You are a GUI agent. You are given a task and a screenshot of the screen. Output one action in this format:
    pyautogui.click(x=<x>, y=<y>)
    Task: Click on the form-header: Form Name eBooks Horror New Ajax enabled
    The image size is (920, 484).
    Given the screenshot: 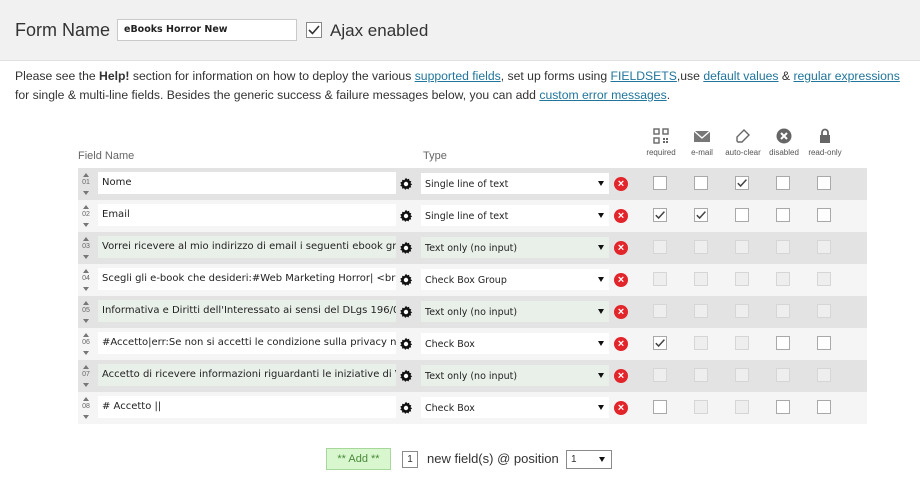 What is the action you would take?
    pyautogui.click(x=460, y=30)
    